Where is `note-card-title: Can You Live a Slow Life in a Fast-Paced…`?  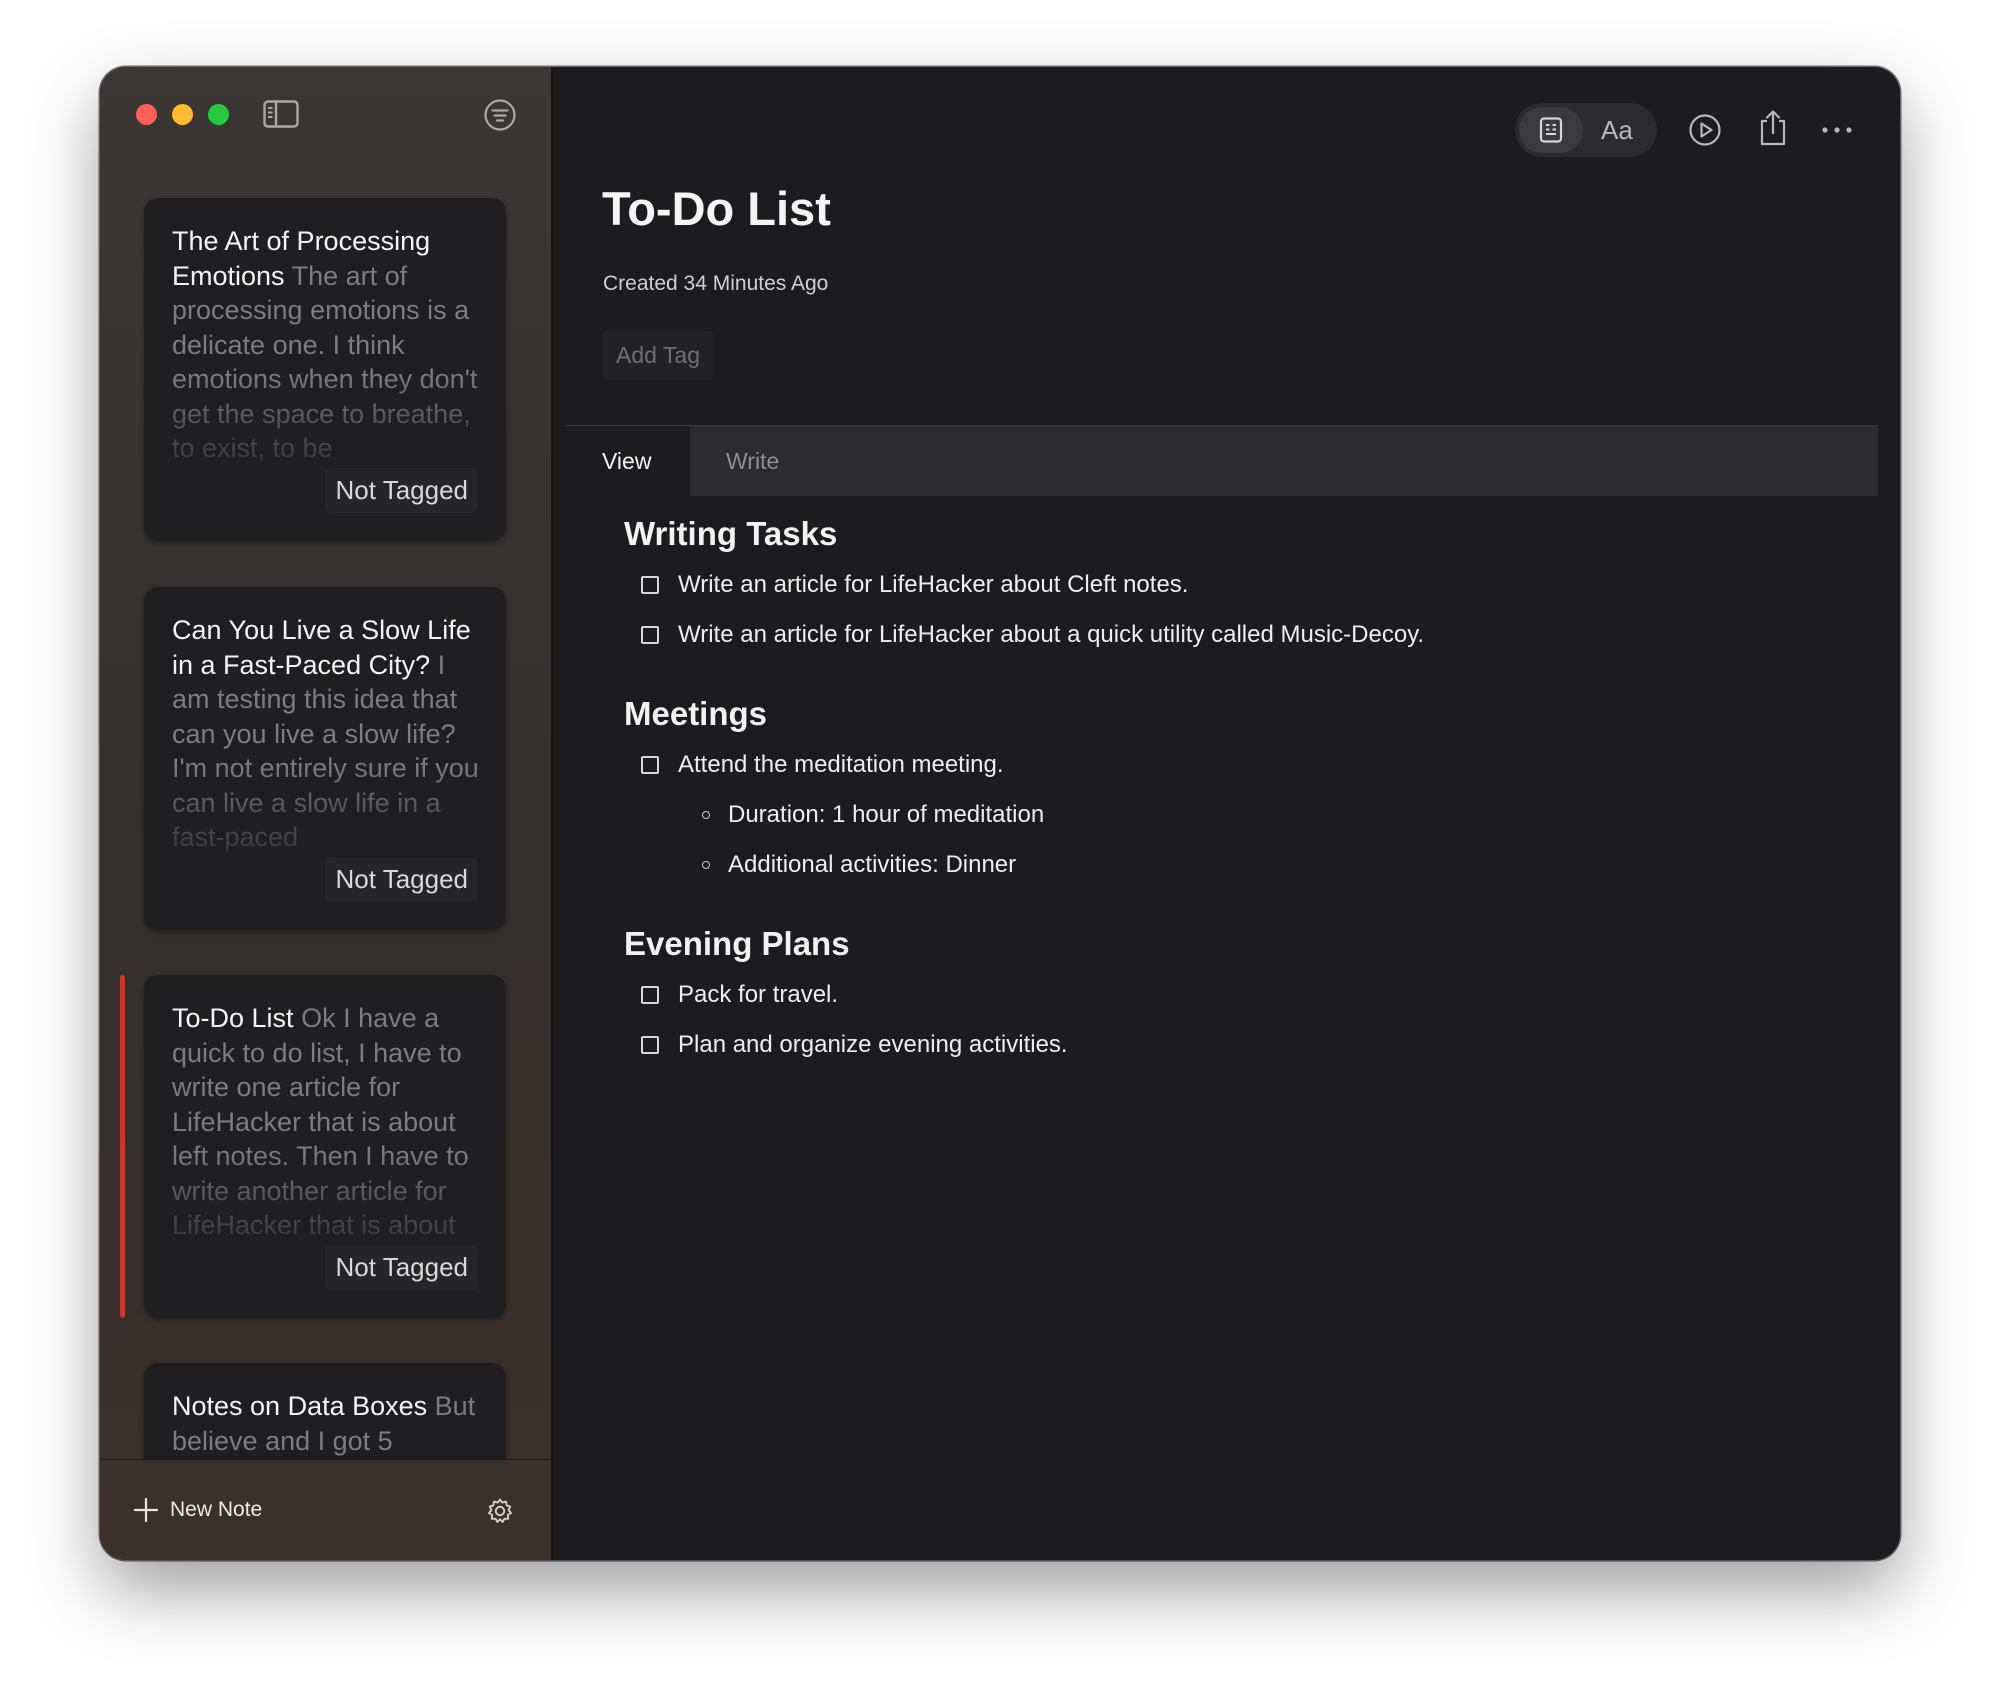
note-card-title: Can You Live a Slow Life in a Fast-Paced… is located at coordinates (321, 647).